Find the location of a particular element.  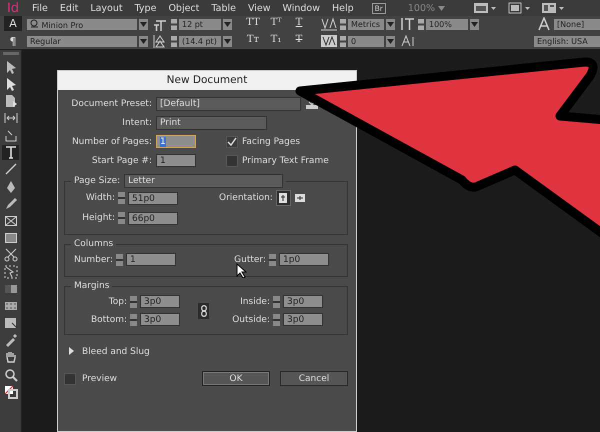

checkbox-label: Primary Text Frame is located at coordinates (285, 161).